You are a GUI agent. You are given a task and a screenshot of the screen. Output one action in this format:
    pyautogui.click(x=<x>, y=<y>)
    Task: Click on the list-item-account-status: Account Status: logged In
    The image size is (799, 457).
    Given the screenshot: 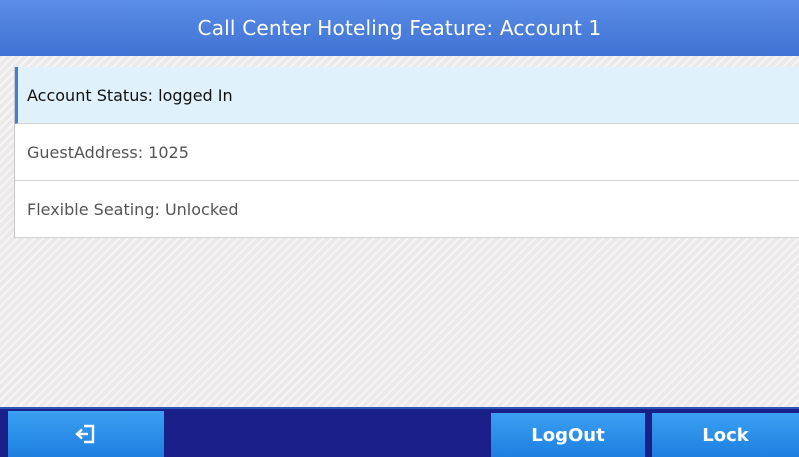 What is the action you would take?
    pyautogui.click(x=407, y=95)
    